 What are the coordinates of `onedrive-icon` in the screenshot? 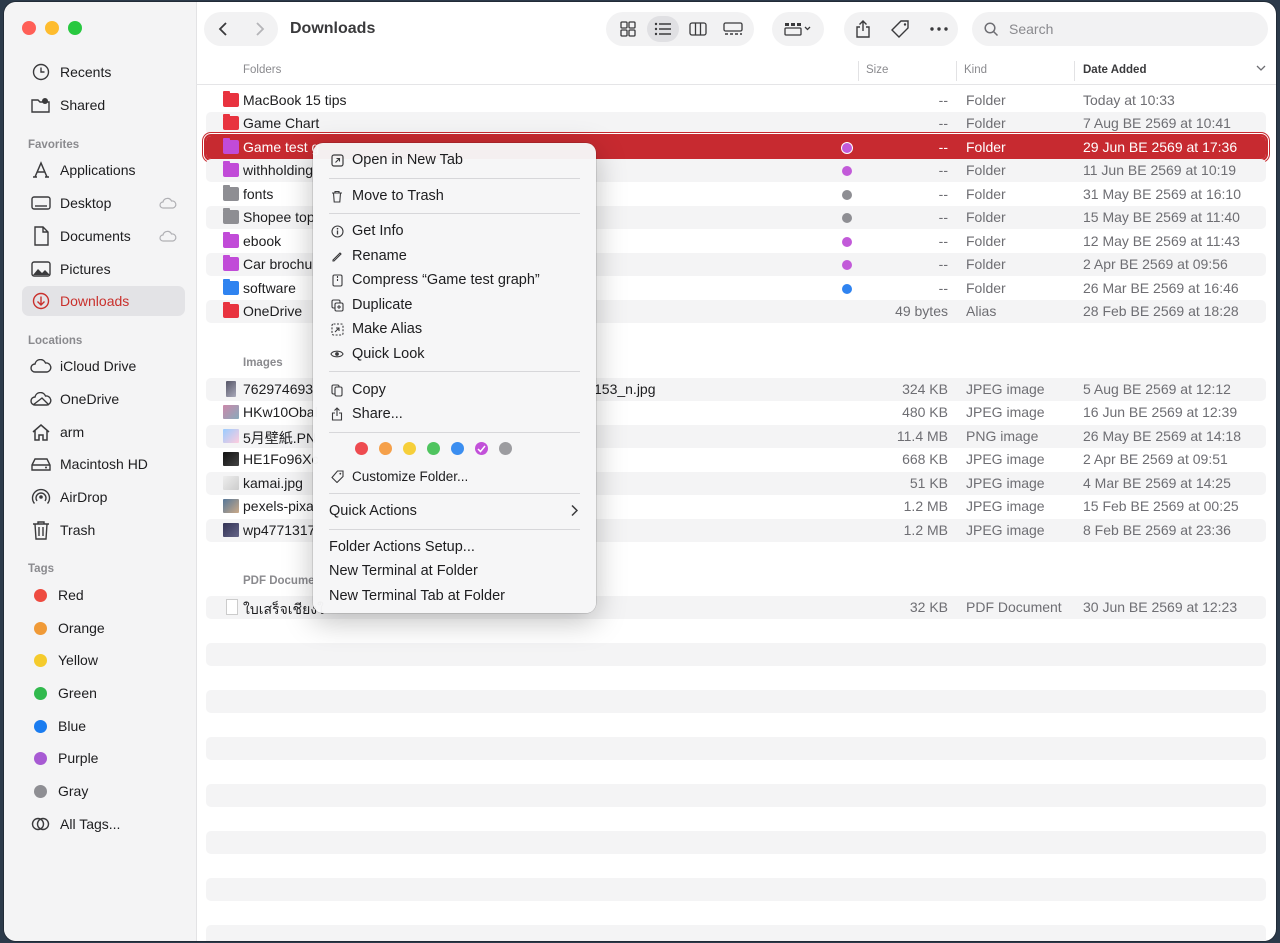 It's located at (41, 399).